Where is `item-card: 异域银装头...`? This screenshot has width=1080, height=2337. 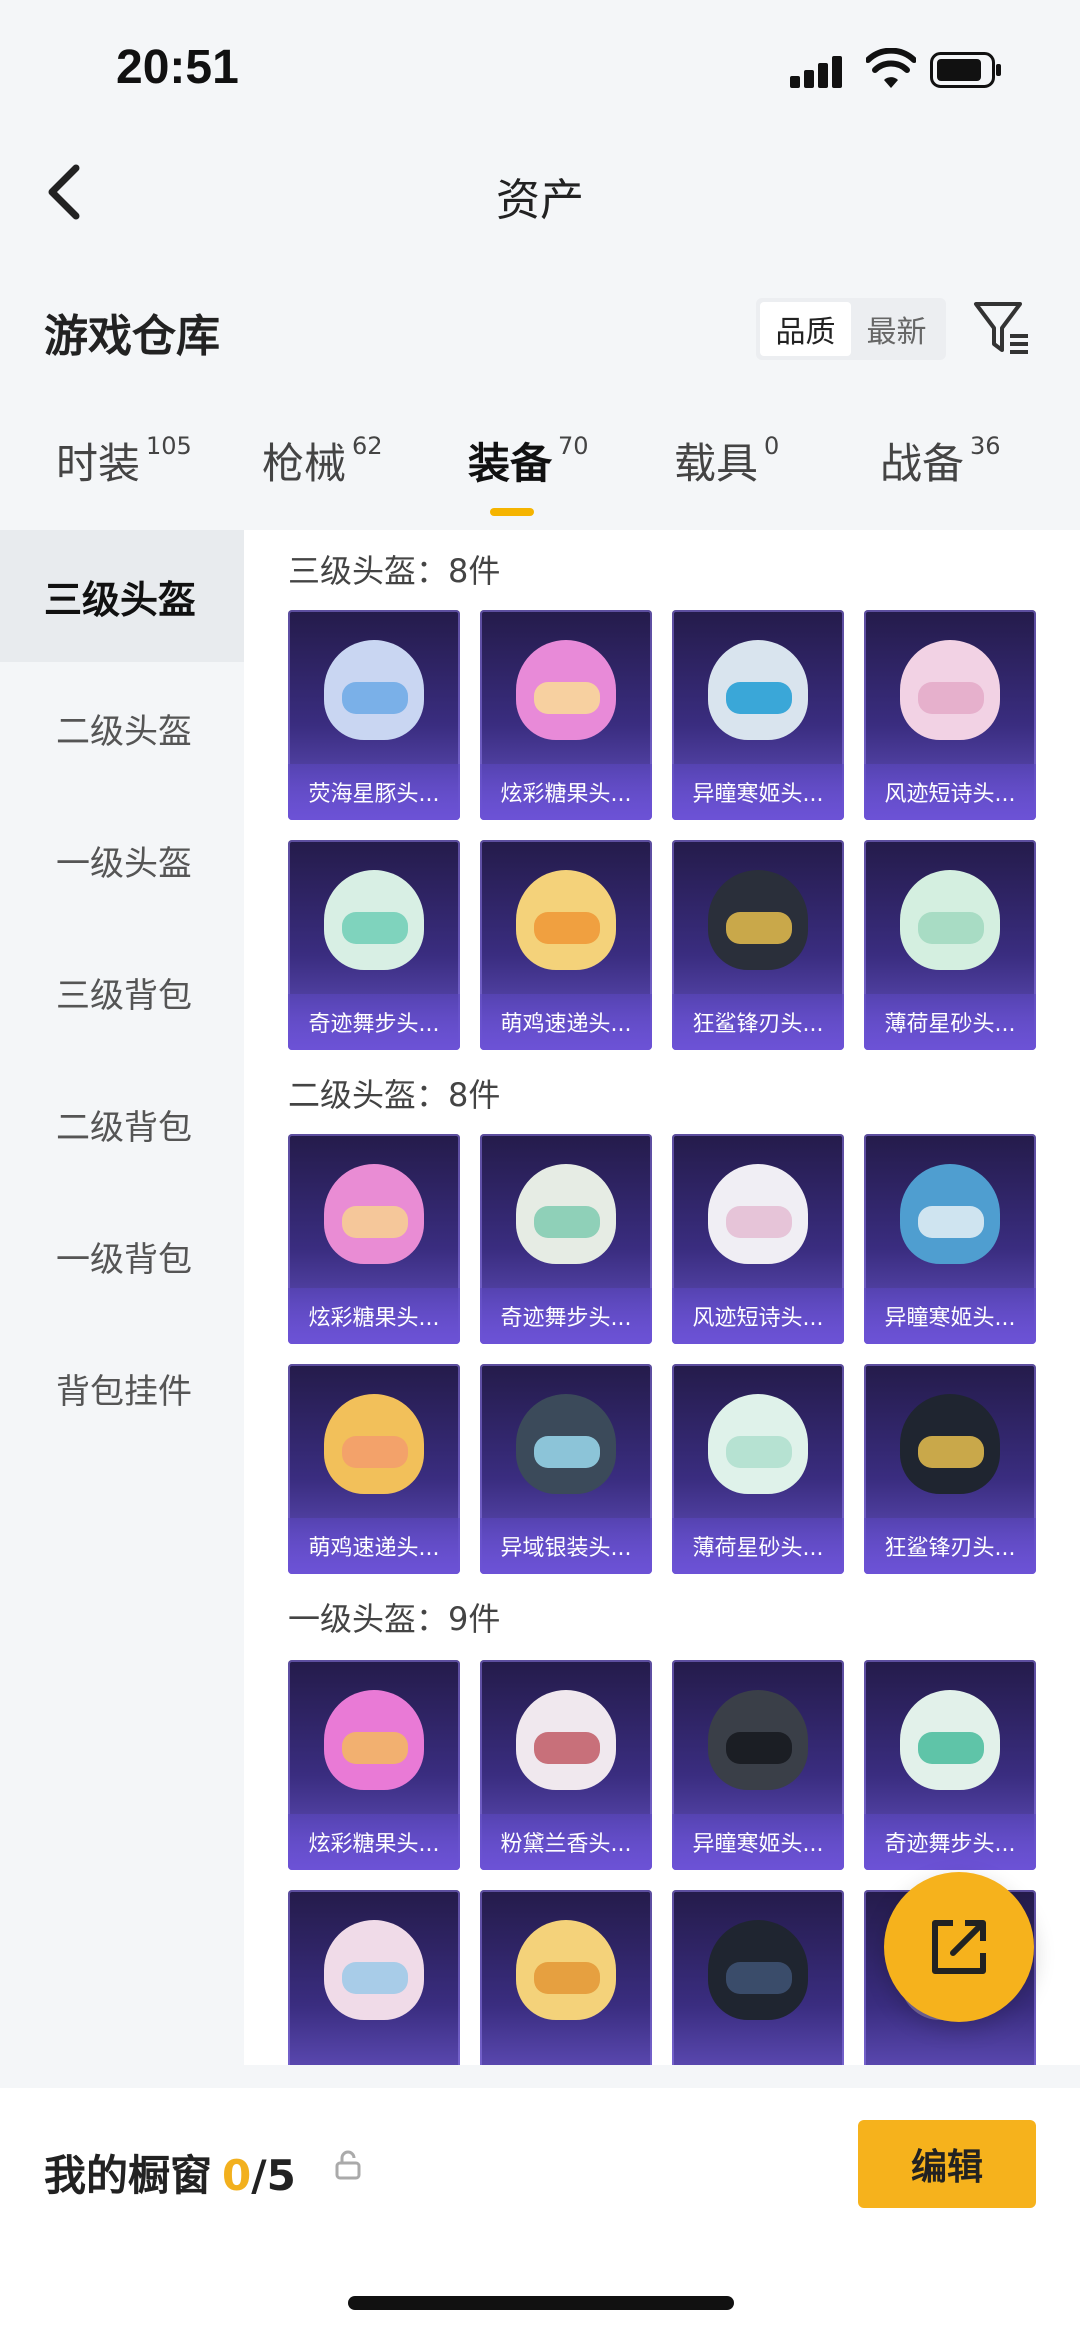 item-card: 异域银装头... is located at coordinates (566, 1469).